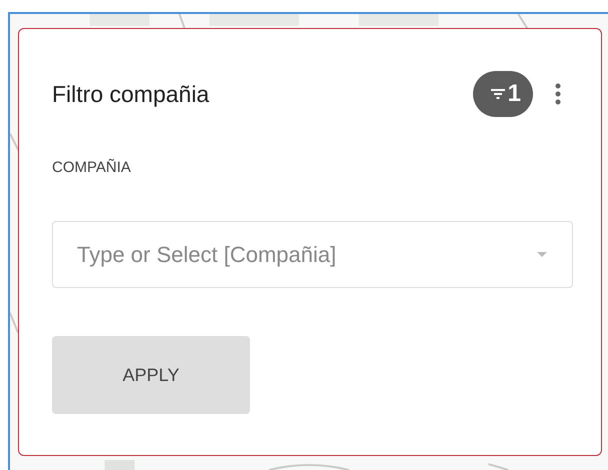  I want to click on more-options-icon, so click(558, 94).